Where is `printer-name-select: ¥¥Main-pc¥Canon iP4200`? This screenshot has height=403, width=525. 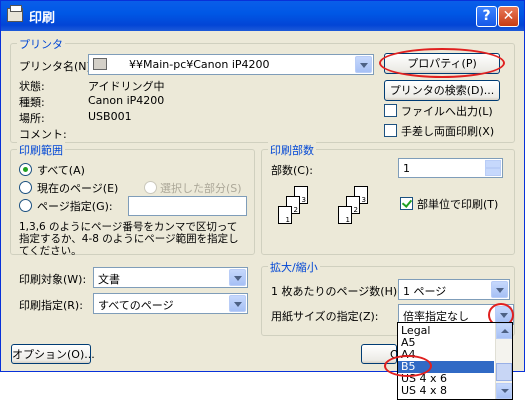 printer-name-select: ¥¥Main-pc¥Canon iP4200 is located at coordinates (231, 64).